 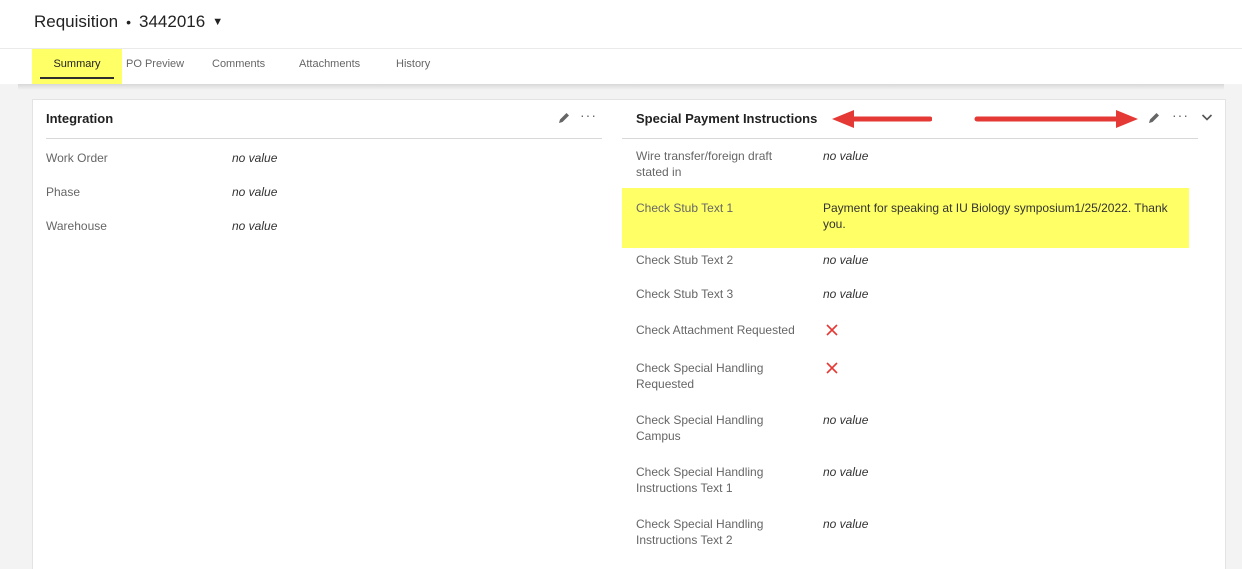 What do you see at coordinates (80, 118) in the screenshot?
I see `integration-title: Integration` at bounding box center [80, 118].